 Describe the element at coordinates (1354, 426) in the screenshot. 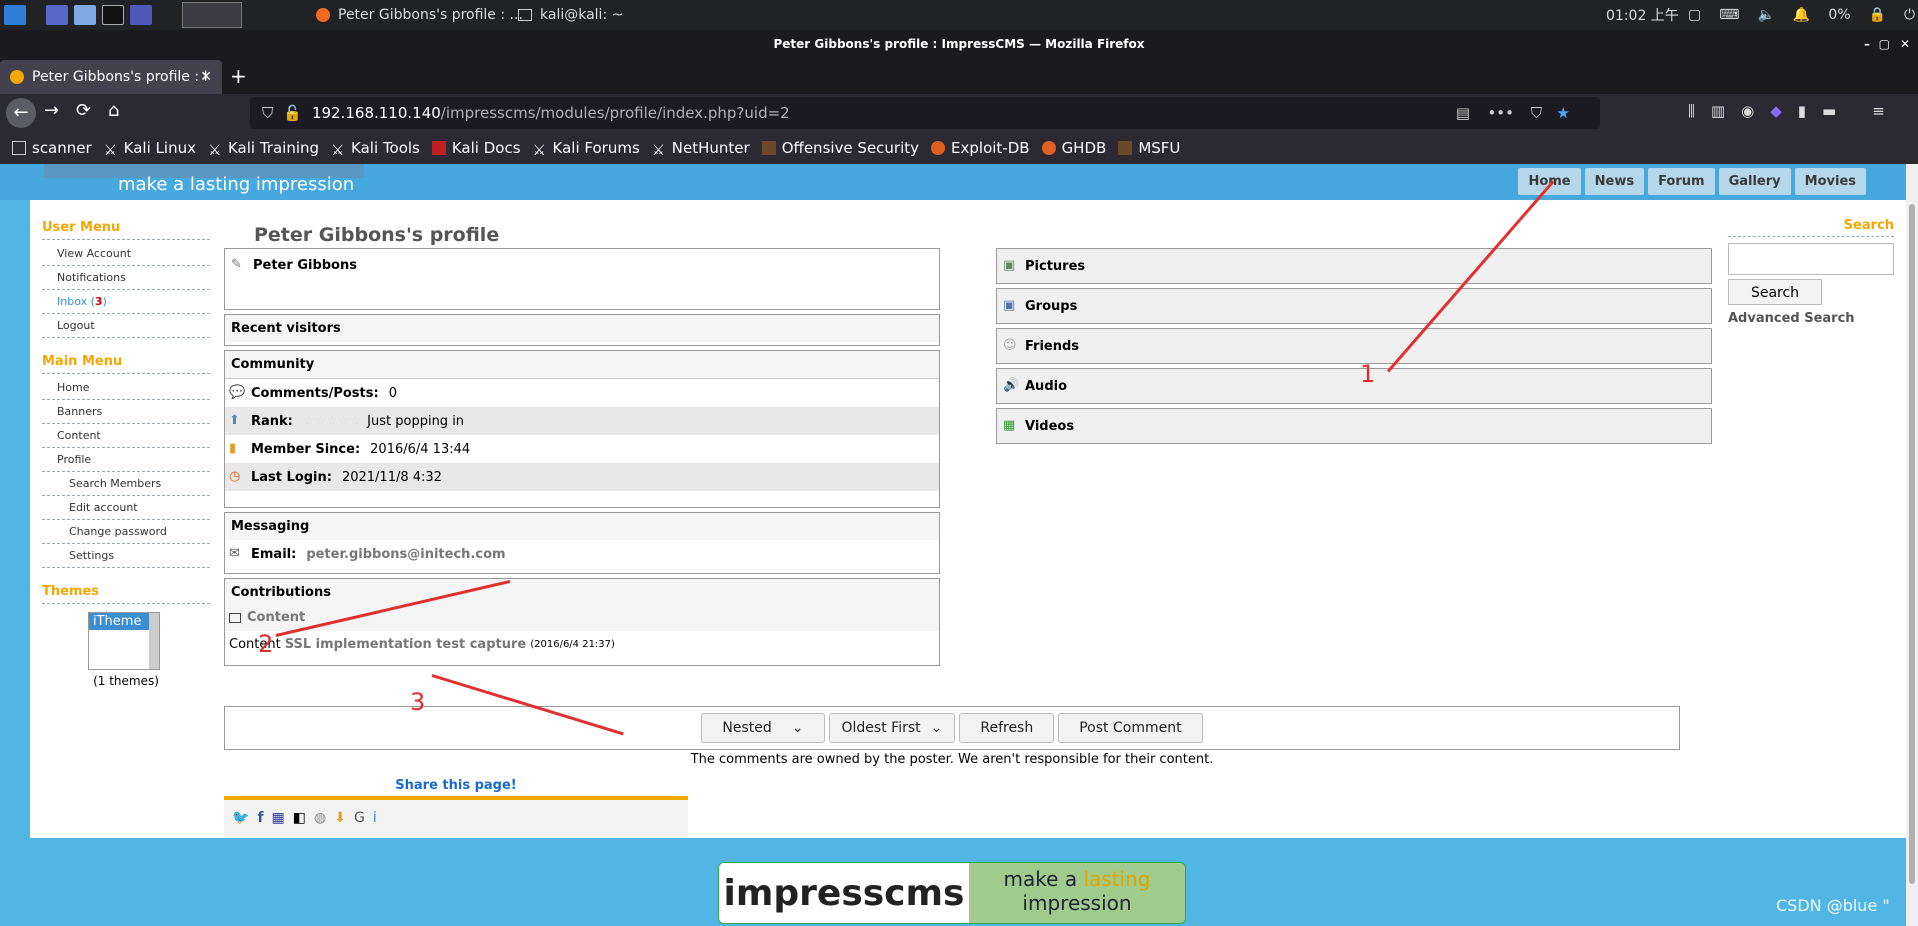

I see `videos-panel: ▦ Videos` at that location.